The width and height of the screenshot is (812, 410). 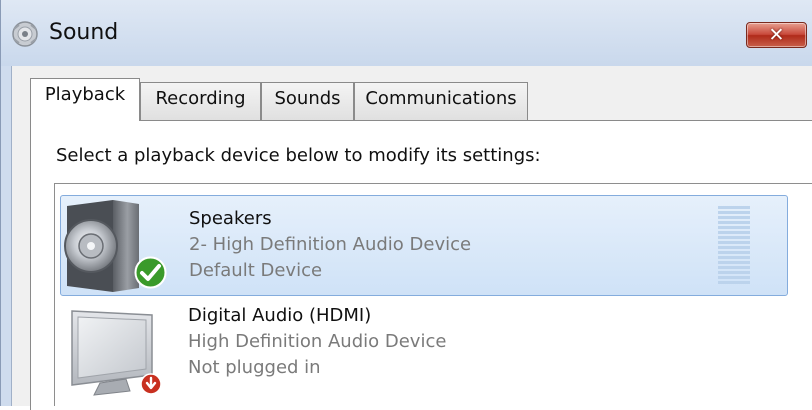 What do you see at coordinates (25, 34) in the screenshot?
I see `sound-app-icon` at bounding box center [25, 34].